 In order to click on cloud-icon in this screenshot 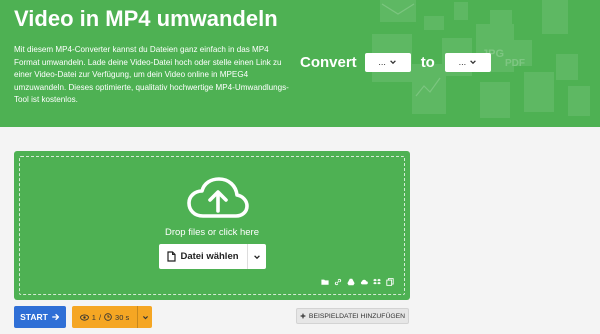, I will do `click(364, 282)`.